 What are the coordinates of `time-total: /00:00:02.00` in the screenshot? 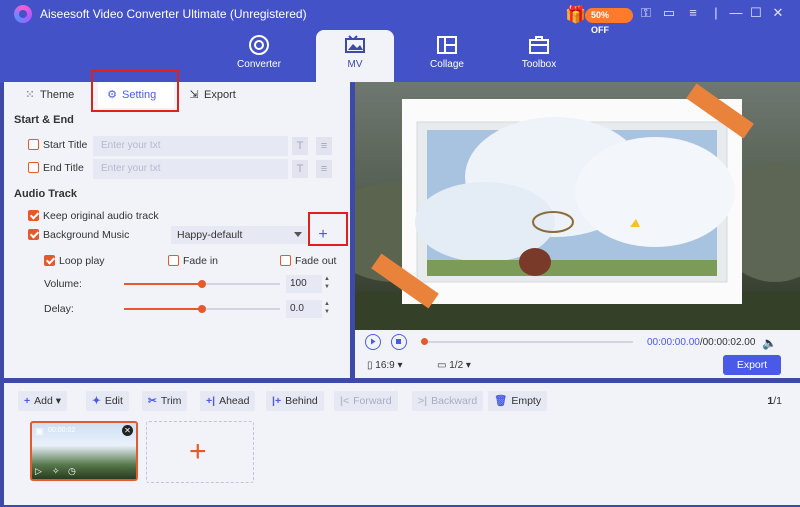 It's located at (727, 342).